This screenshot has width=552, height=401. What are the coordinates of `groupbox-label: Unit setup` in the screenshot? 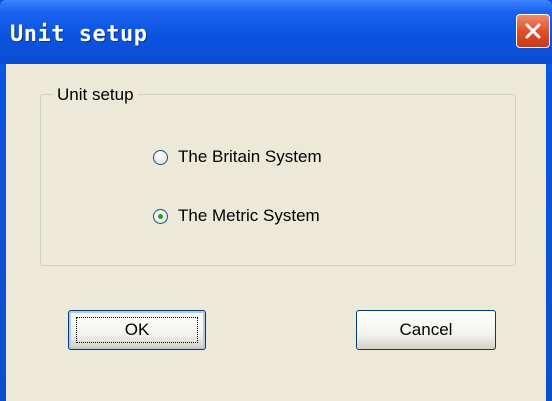 It's located at (95, 95).